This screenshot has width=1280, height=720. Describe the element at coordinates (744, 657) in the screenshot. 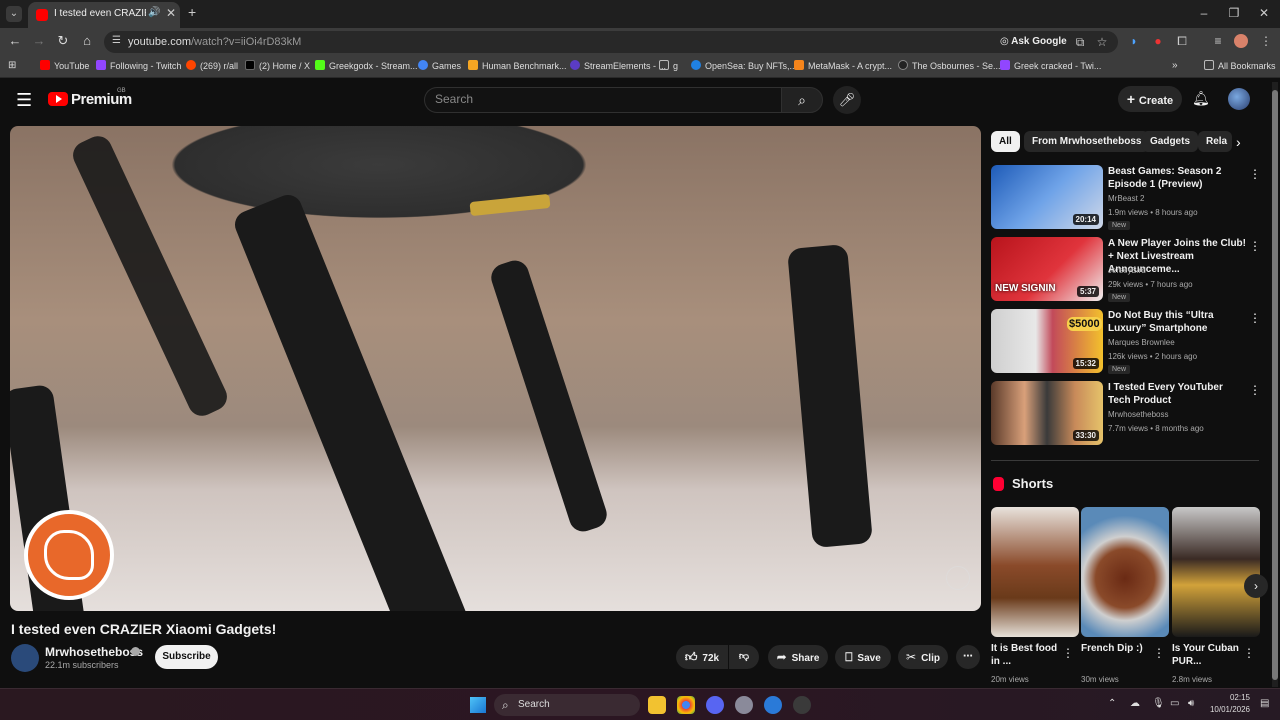

I see `dislike-button: 👎︎` at that location.